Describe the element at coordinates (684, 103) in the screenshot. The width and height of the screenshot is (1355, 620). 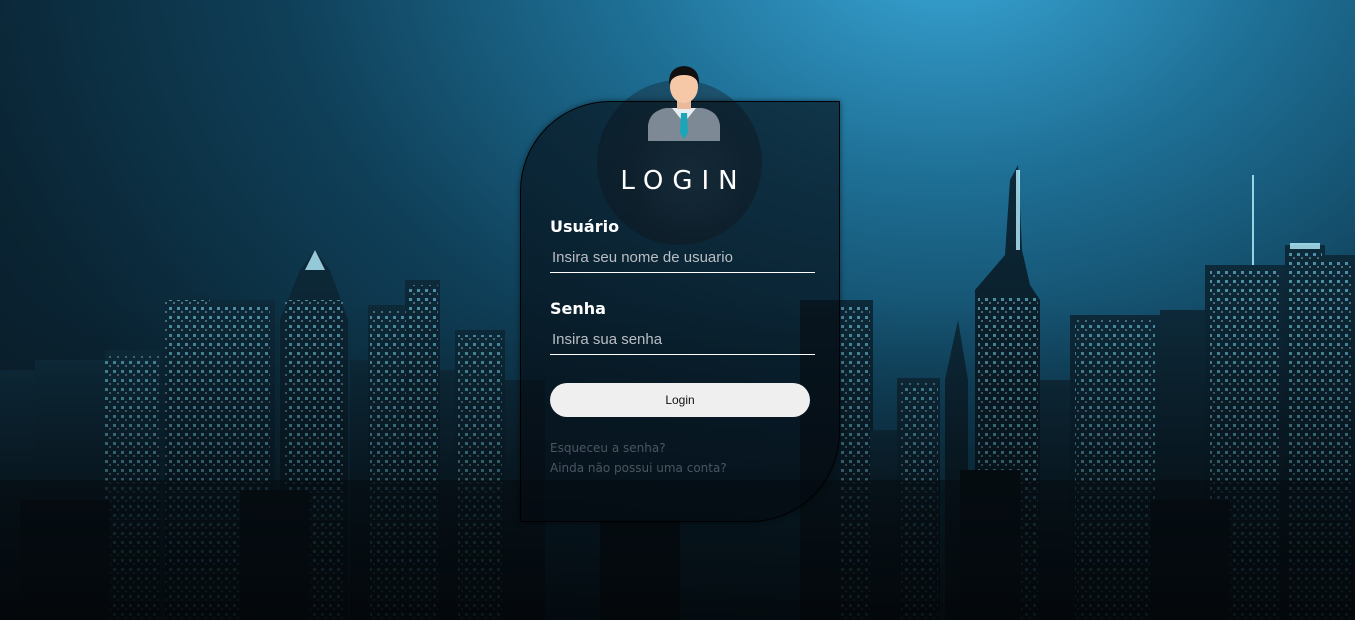
I see `user-avatar-icon` at that location.